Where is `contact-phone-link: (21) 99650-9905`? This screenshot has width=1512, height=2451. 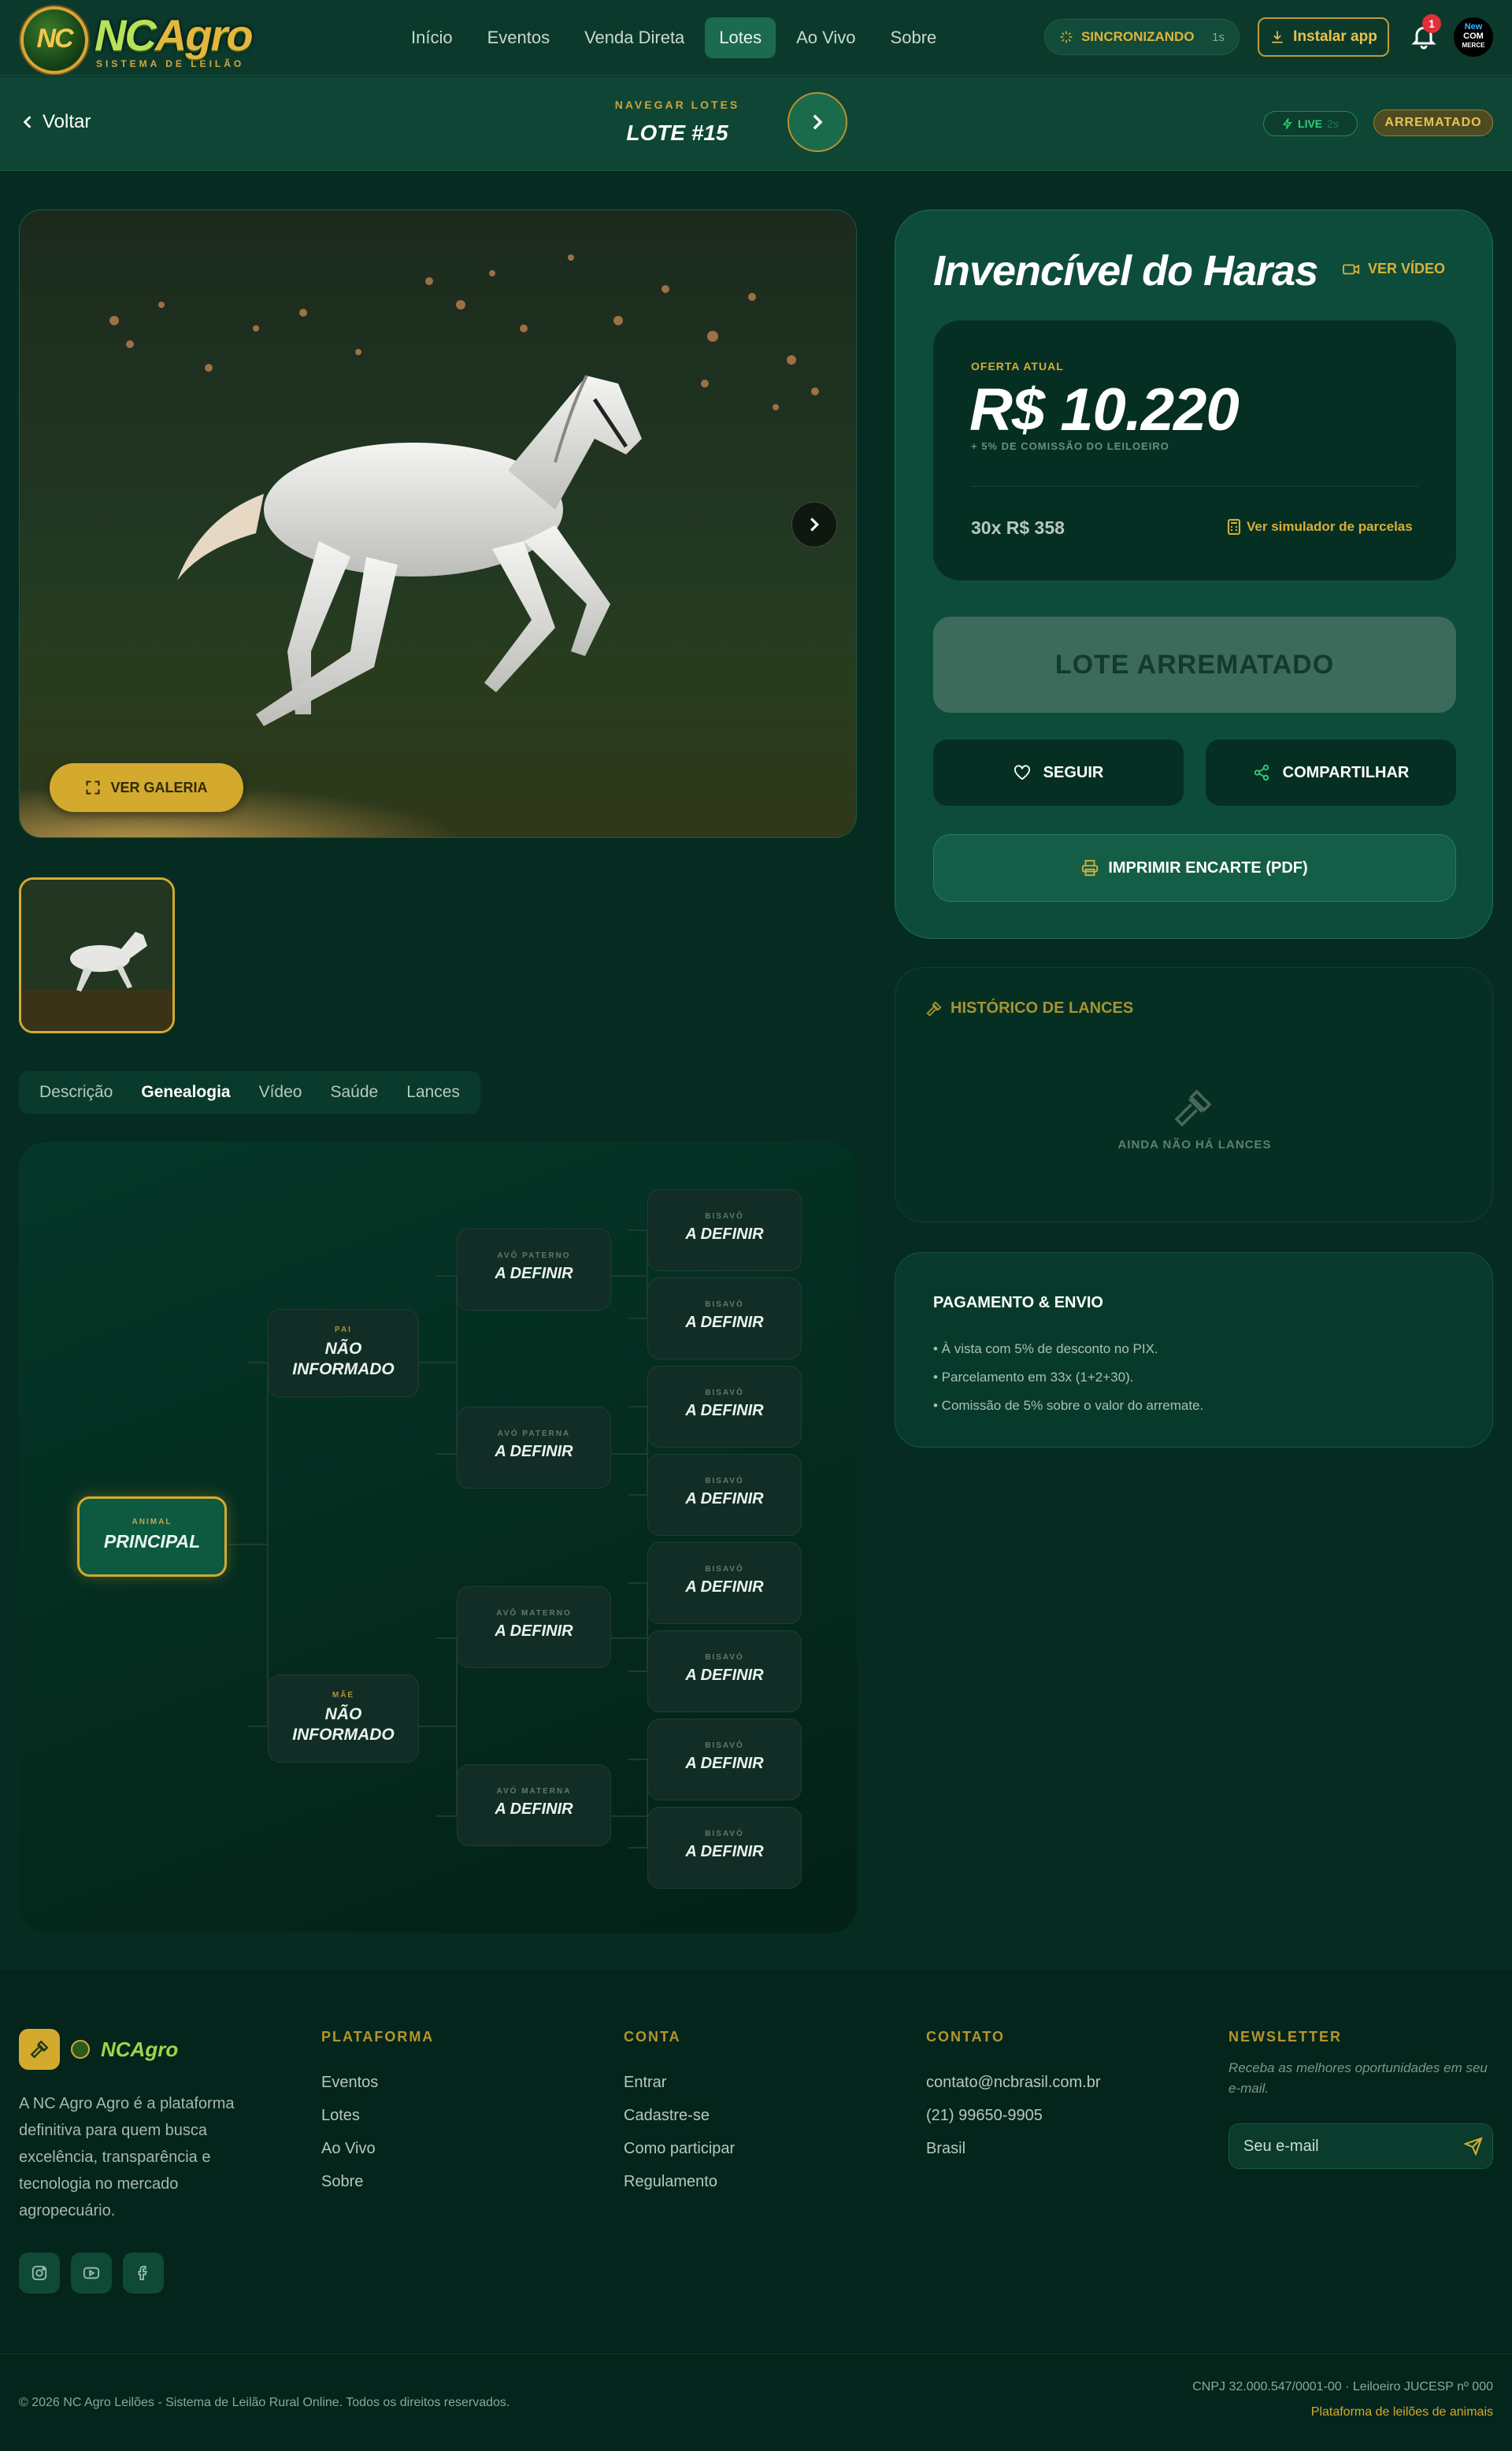
contact-phone-link: (21) 99650-9905 is located at coordinates (1013, 2116).